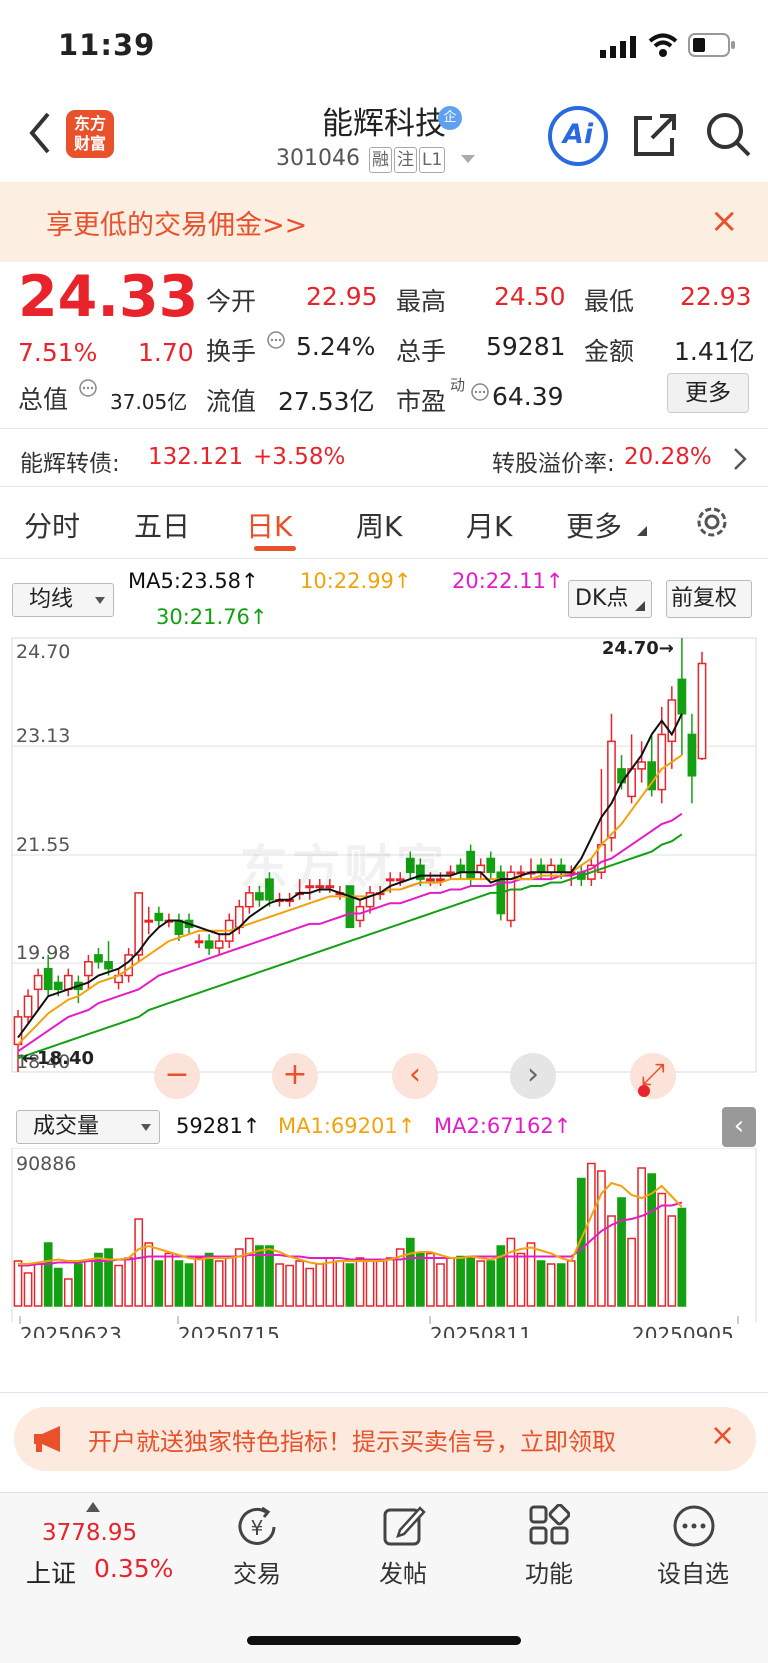  Describe the element at coordinates (295, 1076) in the screenshot. I see `zoom-in-button: +` at that location.